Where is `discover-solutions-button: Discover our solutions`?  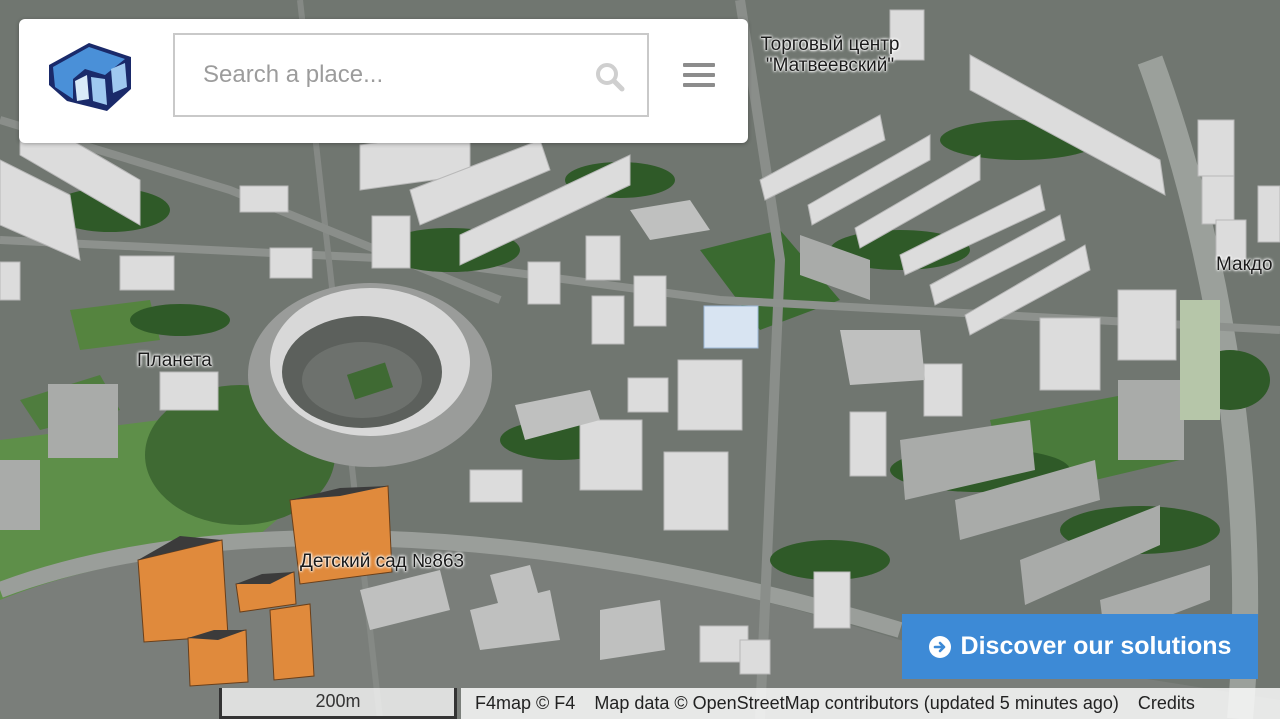 discover-solutions-button: Discover our solutions is located at coordinates (1080, 646).